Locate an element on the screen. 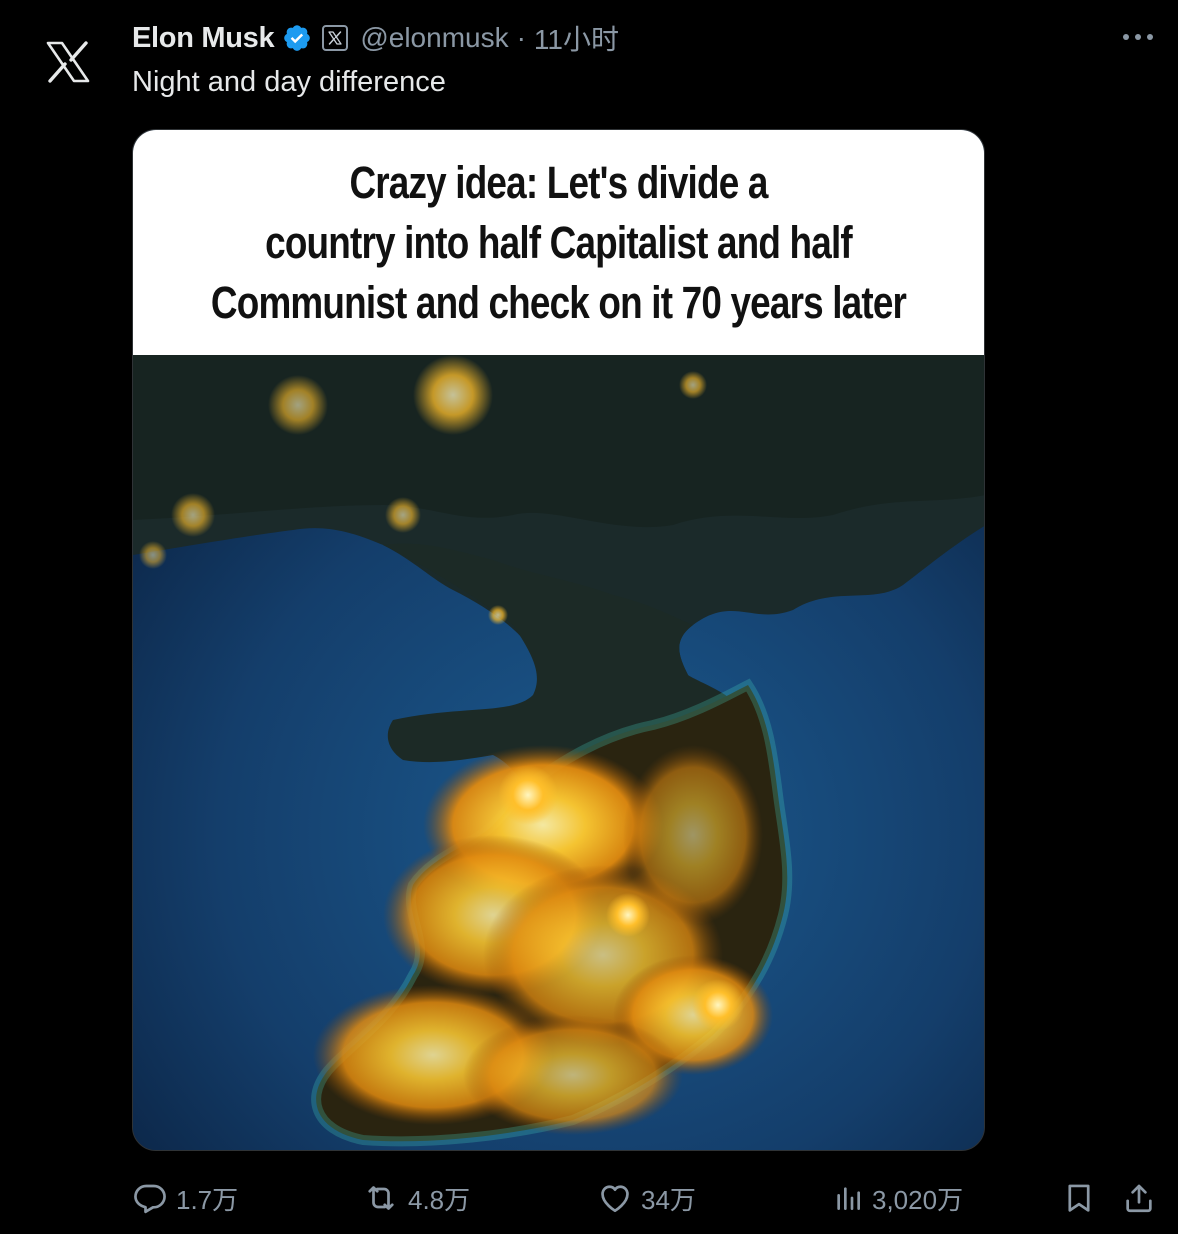 This screenshot has width=1178, height=1234. x-logo-icon is located at coordinates (68, 62).